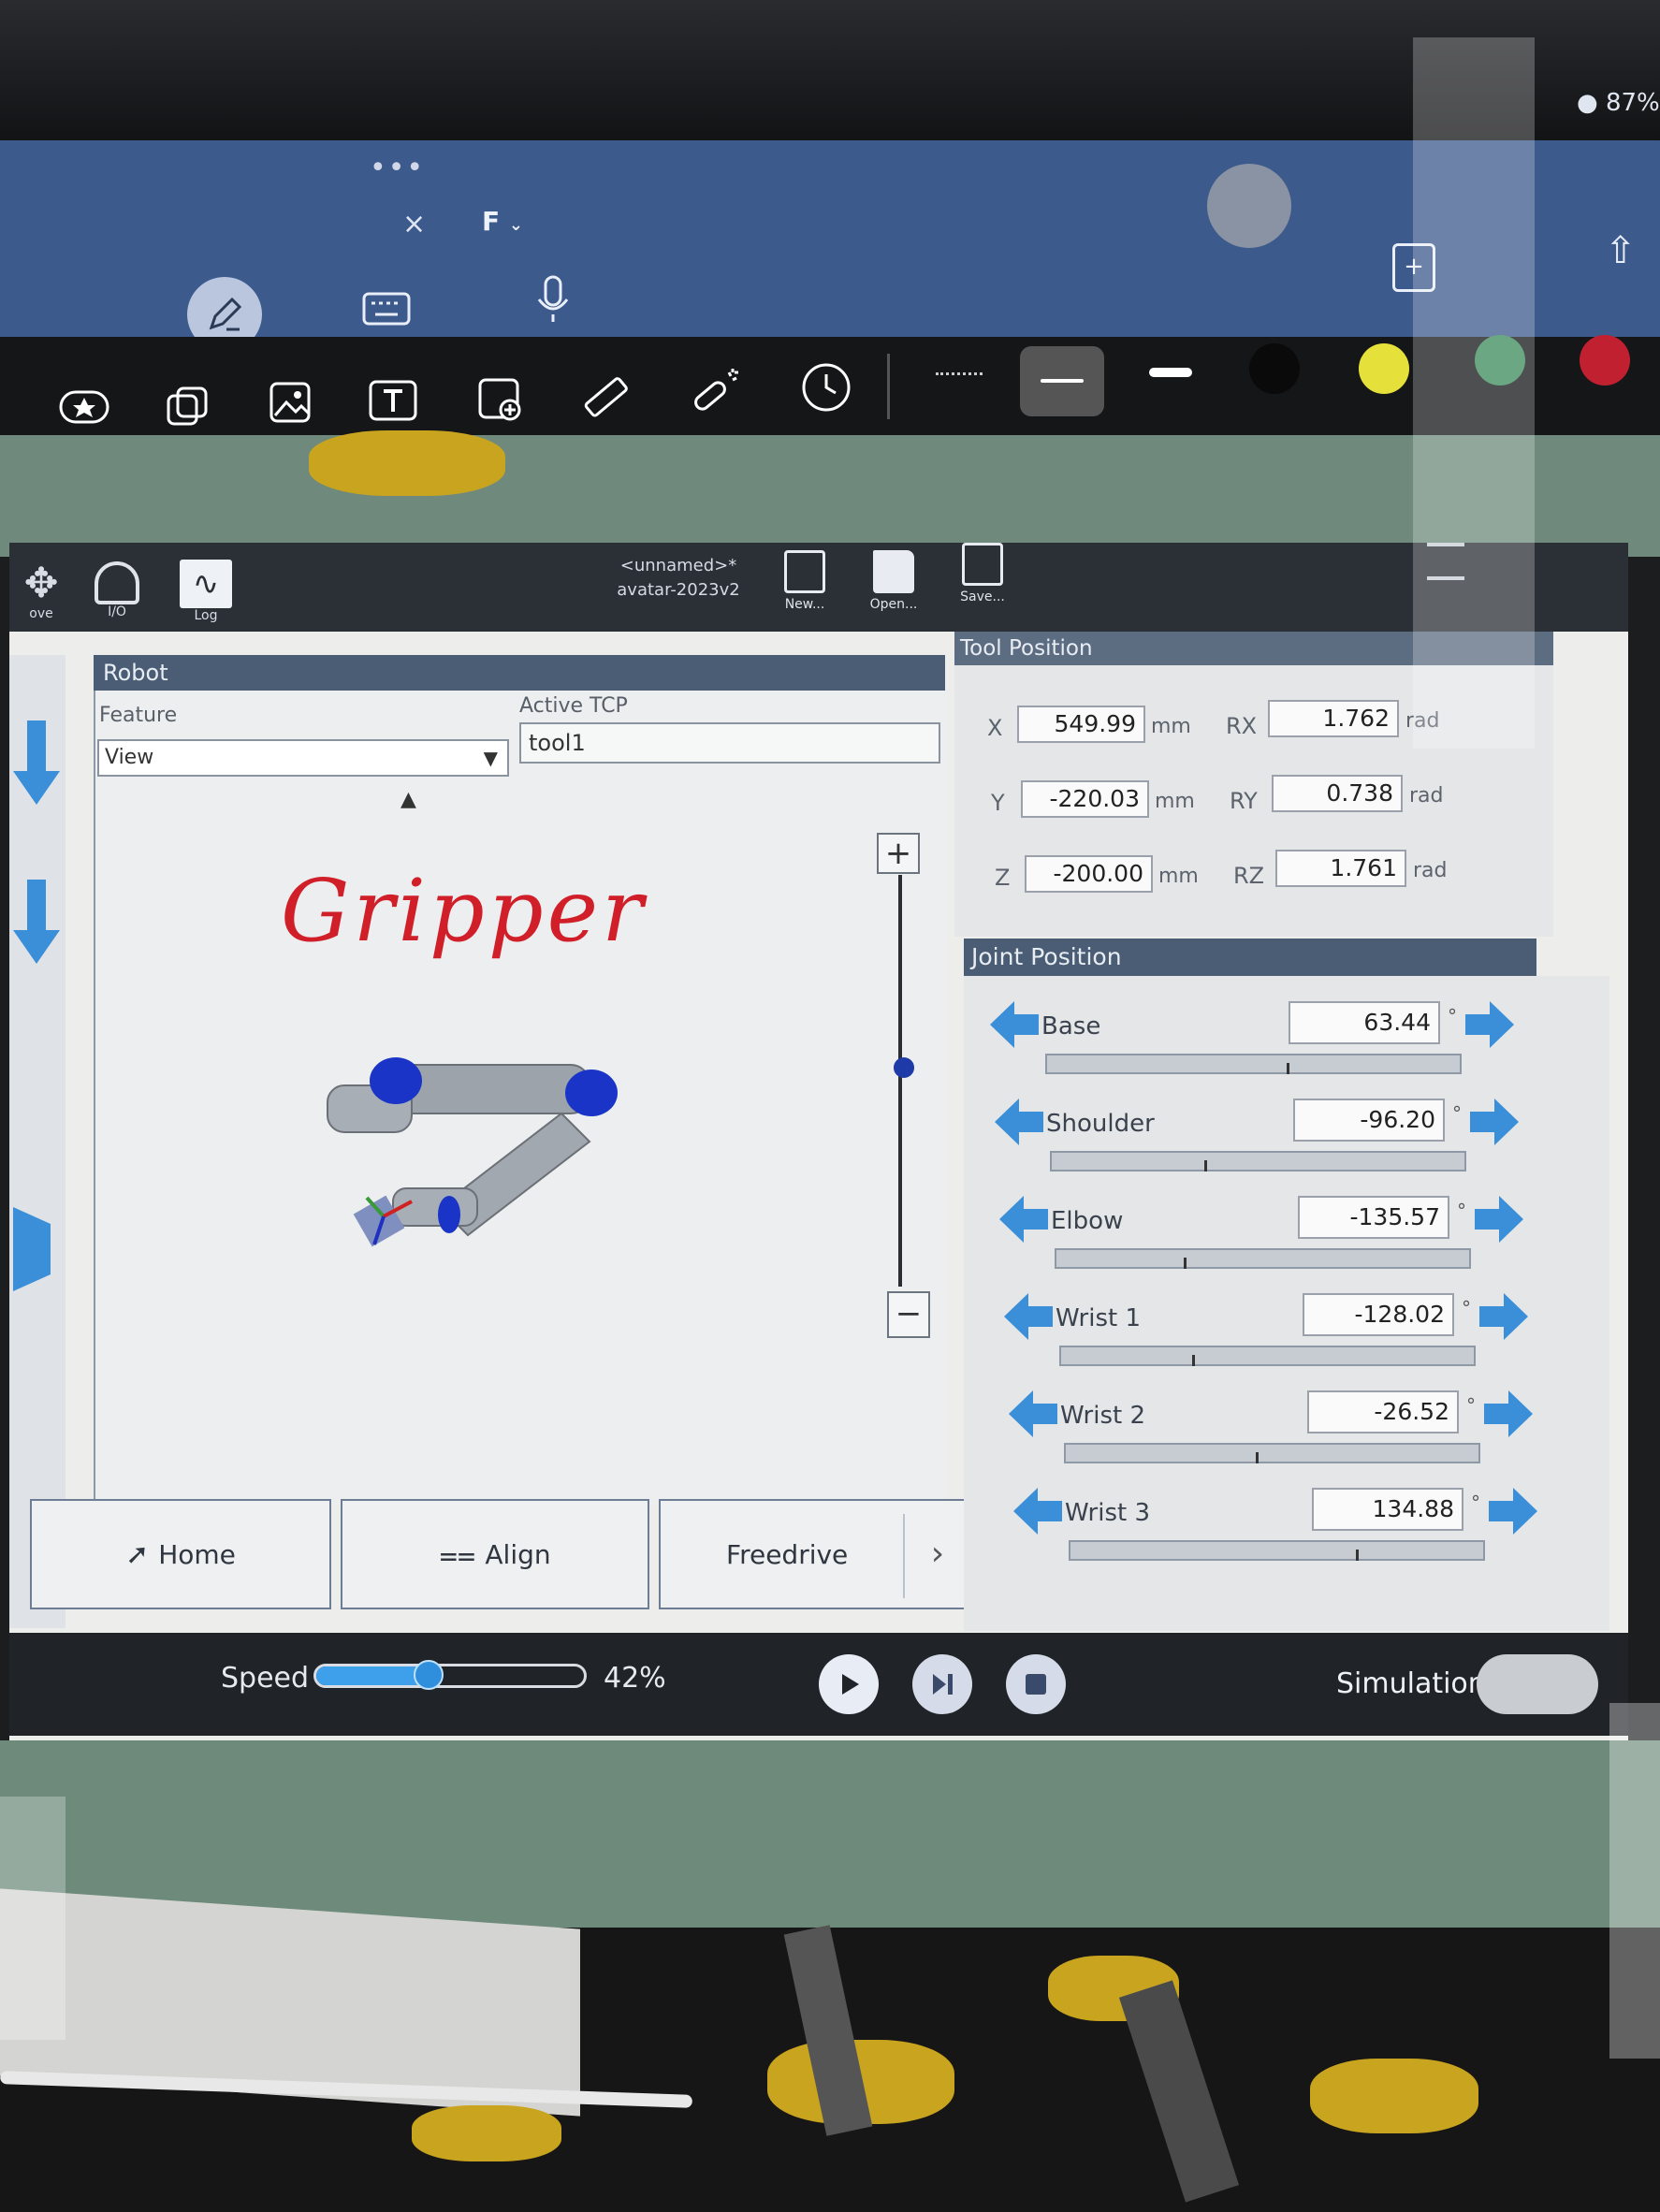  Describe the element at coordinates (826, 387) in the screenshot. I see `clock-icon` at that location.